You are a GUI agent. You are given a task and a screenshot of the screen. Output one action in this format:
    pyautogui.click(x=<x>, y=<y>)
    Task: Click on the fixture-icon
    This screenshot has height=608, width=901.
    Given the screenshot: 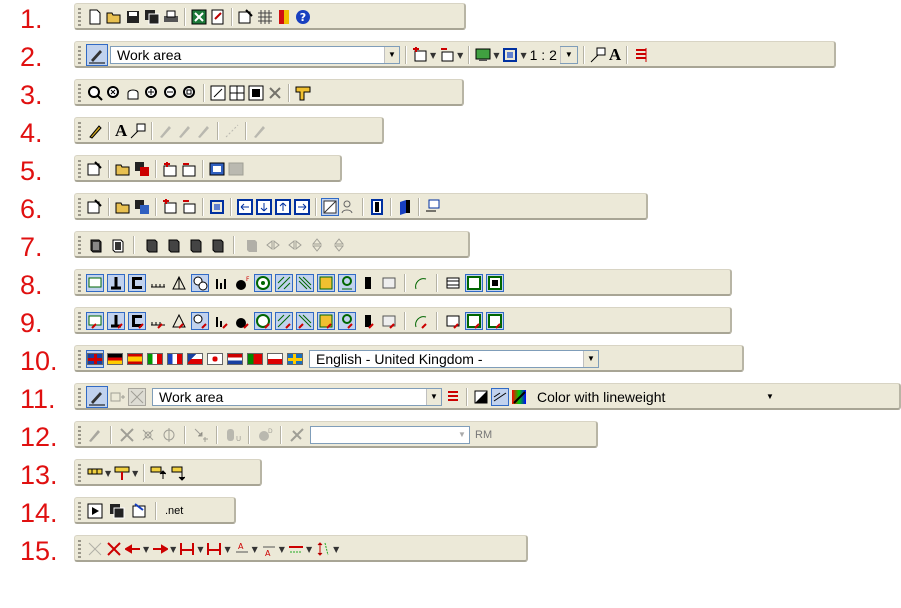 What is the action you would take?
    pyautogui.click(x=221, y=283)
    